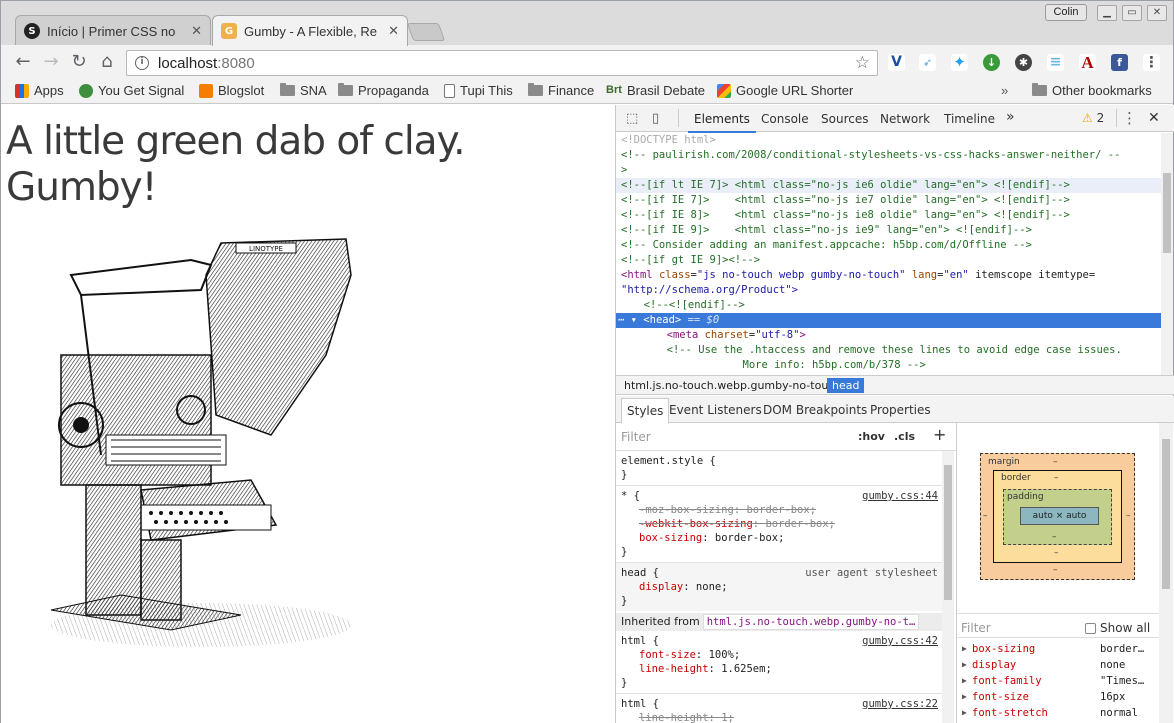 This screenshot has height=723, width=1174. What do you see at coordinates (561, 90) in the screenshot?
I see `bookmark-finance: Finance` at bounding box center [561, 90].